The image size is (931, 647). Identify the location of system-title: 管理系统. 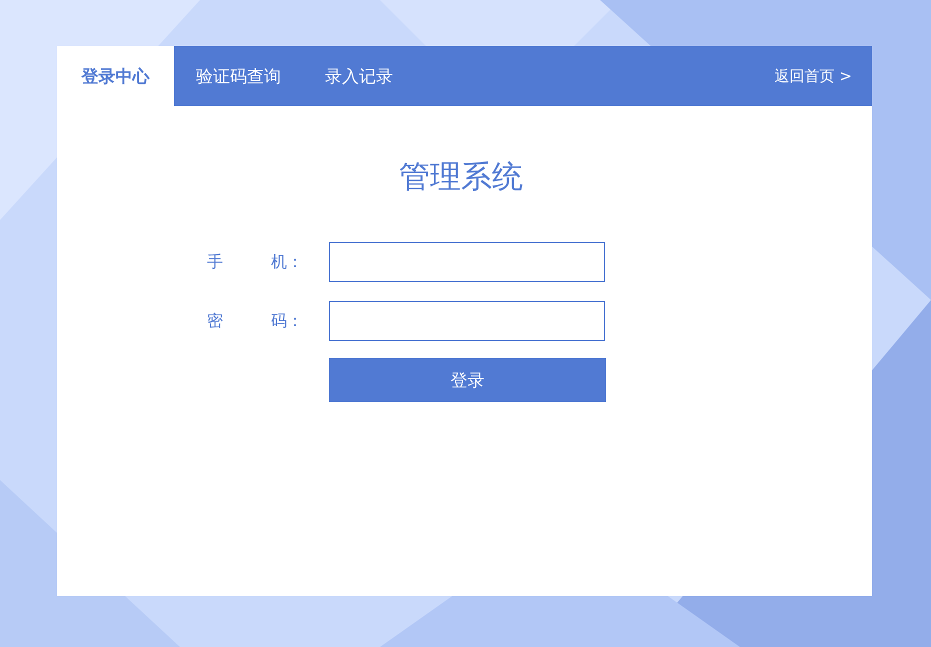
(461, 177).